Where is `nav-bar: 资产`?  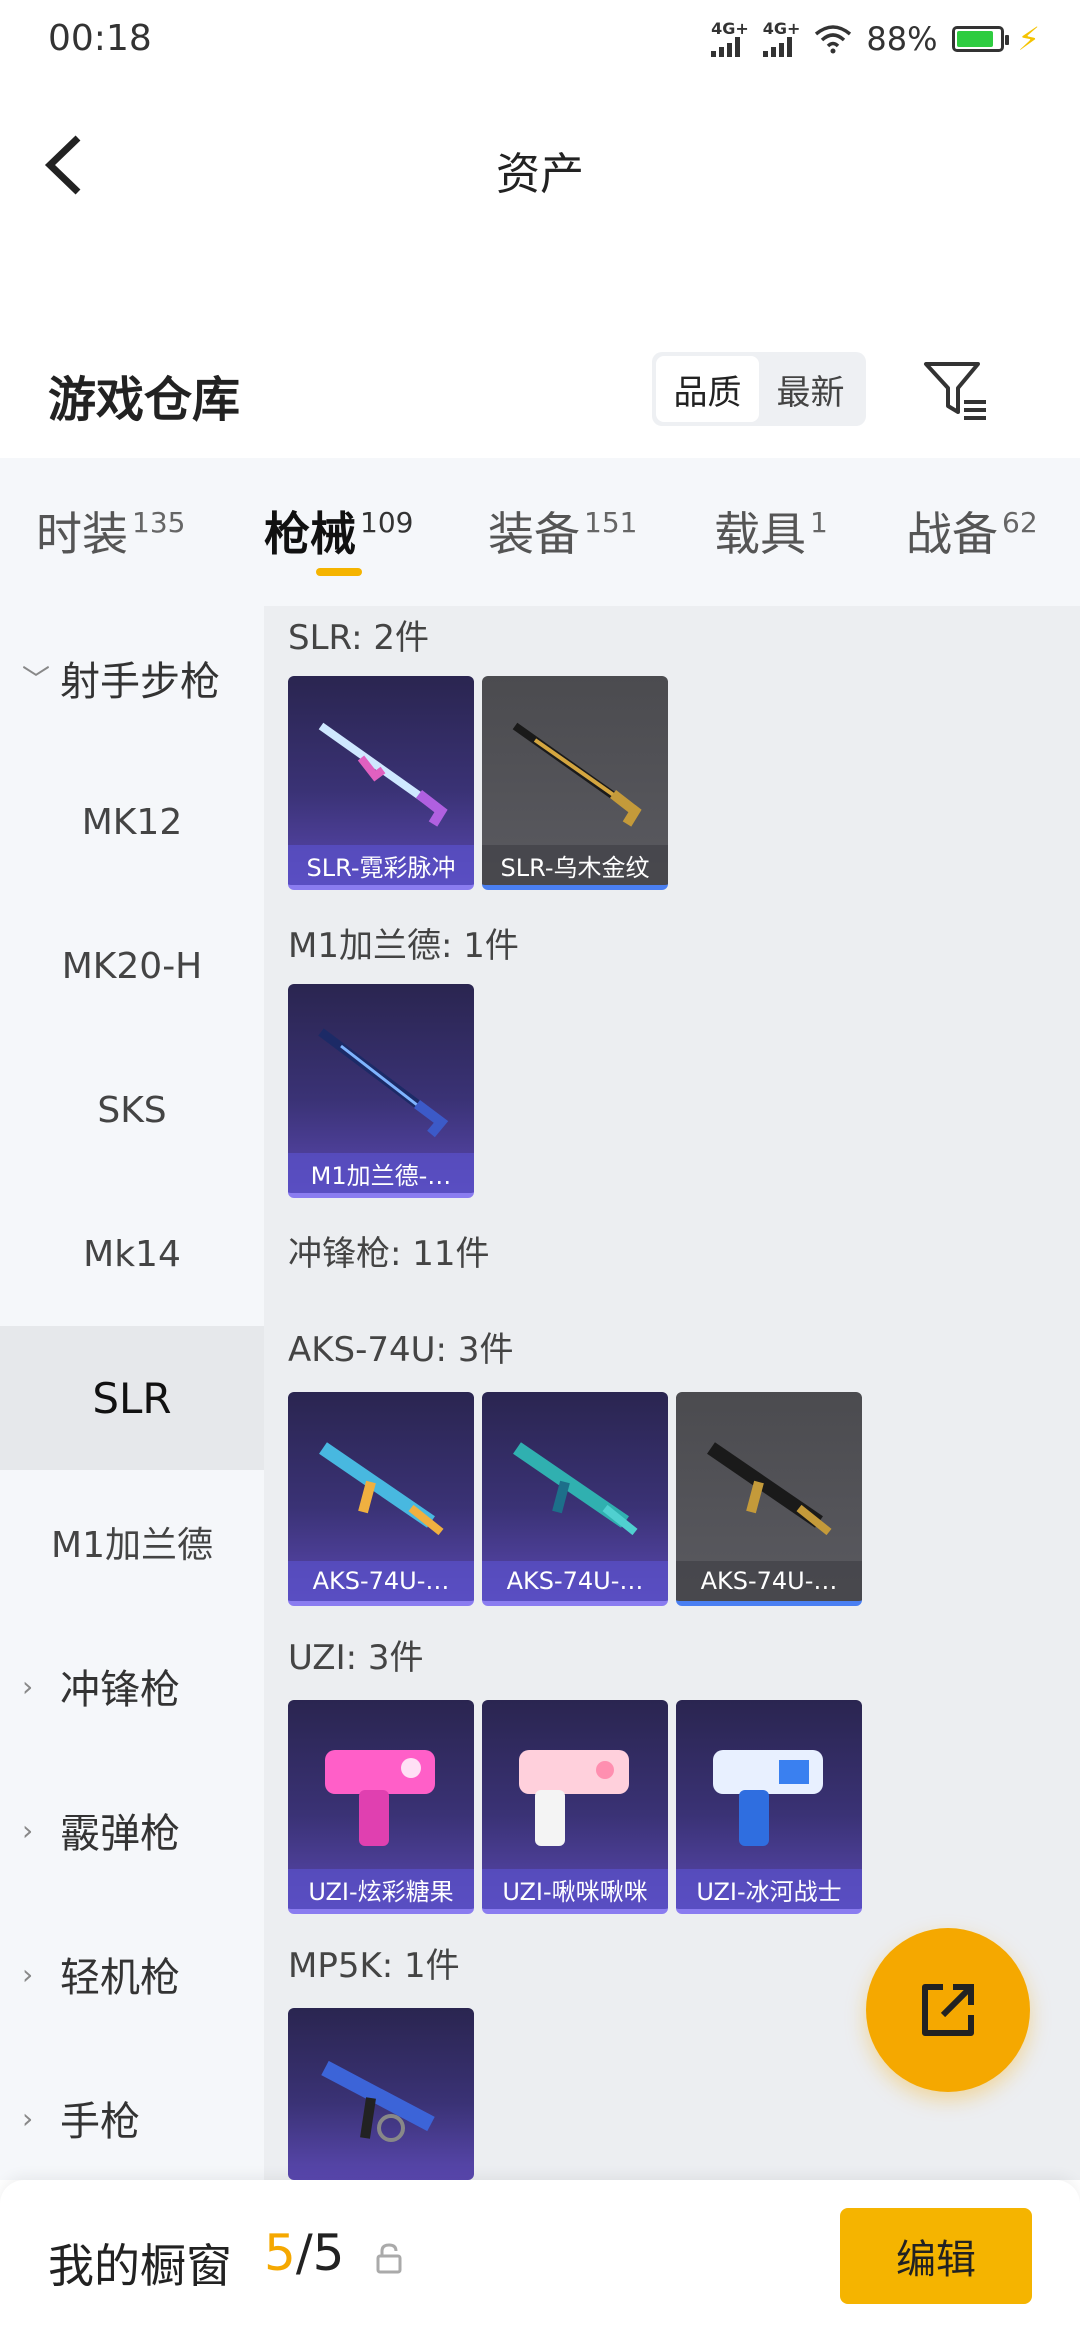 nav-bar: 资产 is located at coordinates (540, 165).